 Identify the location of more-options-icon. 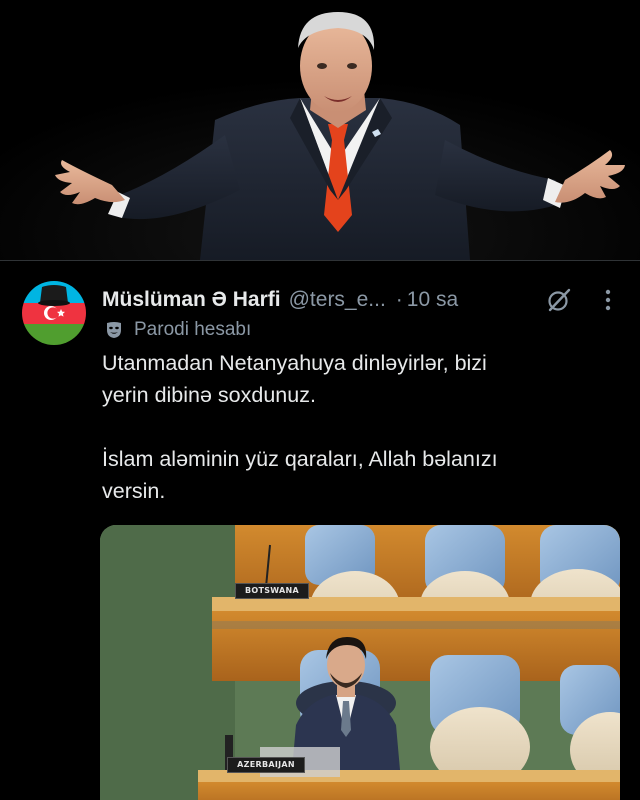
(608, 300).